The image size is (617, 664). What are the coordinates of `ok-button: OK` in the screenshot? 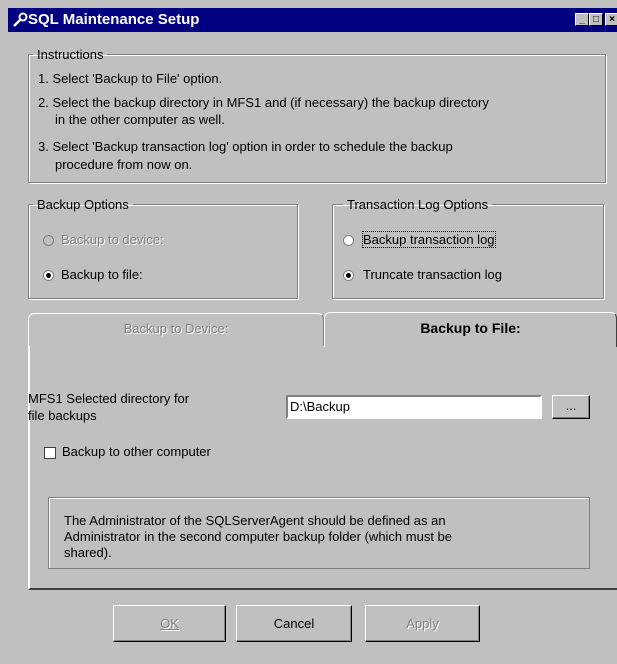 It's located at (169, 623).